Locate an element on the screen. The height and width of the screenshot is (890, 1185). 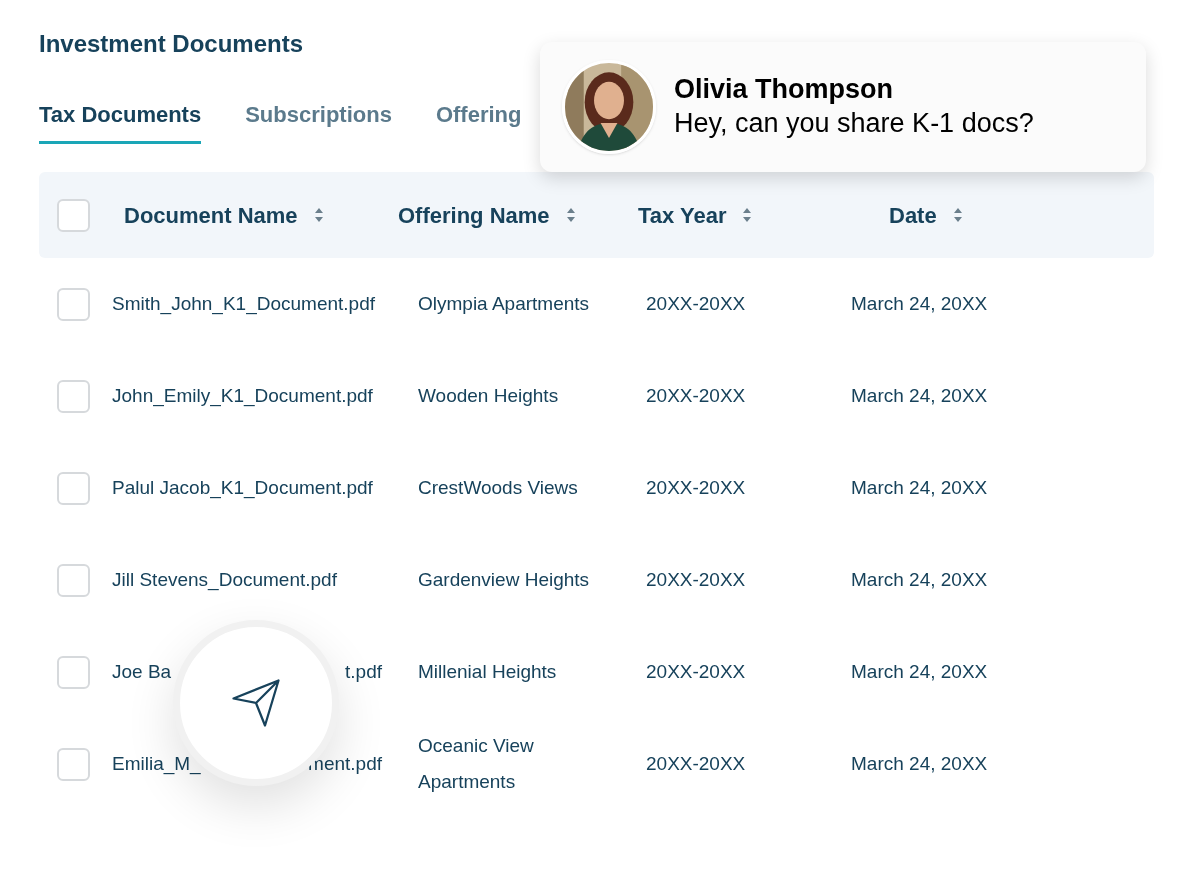
offering-name: Millenial Heights is located at coordinates (488, 671).